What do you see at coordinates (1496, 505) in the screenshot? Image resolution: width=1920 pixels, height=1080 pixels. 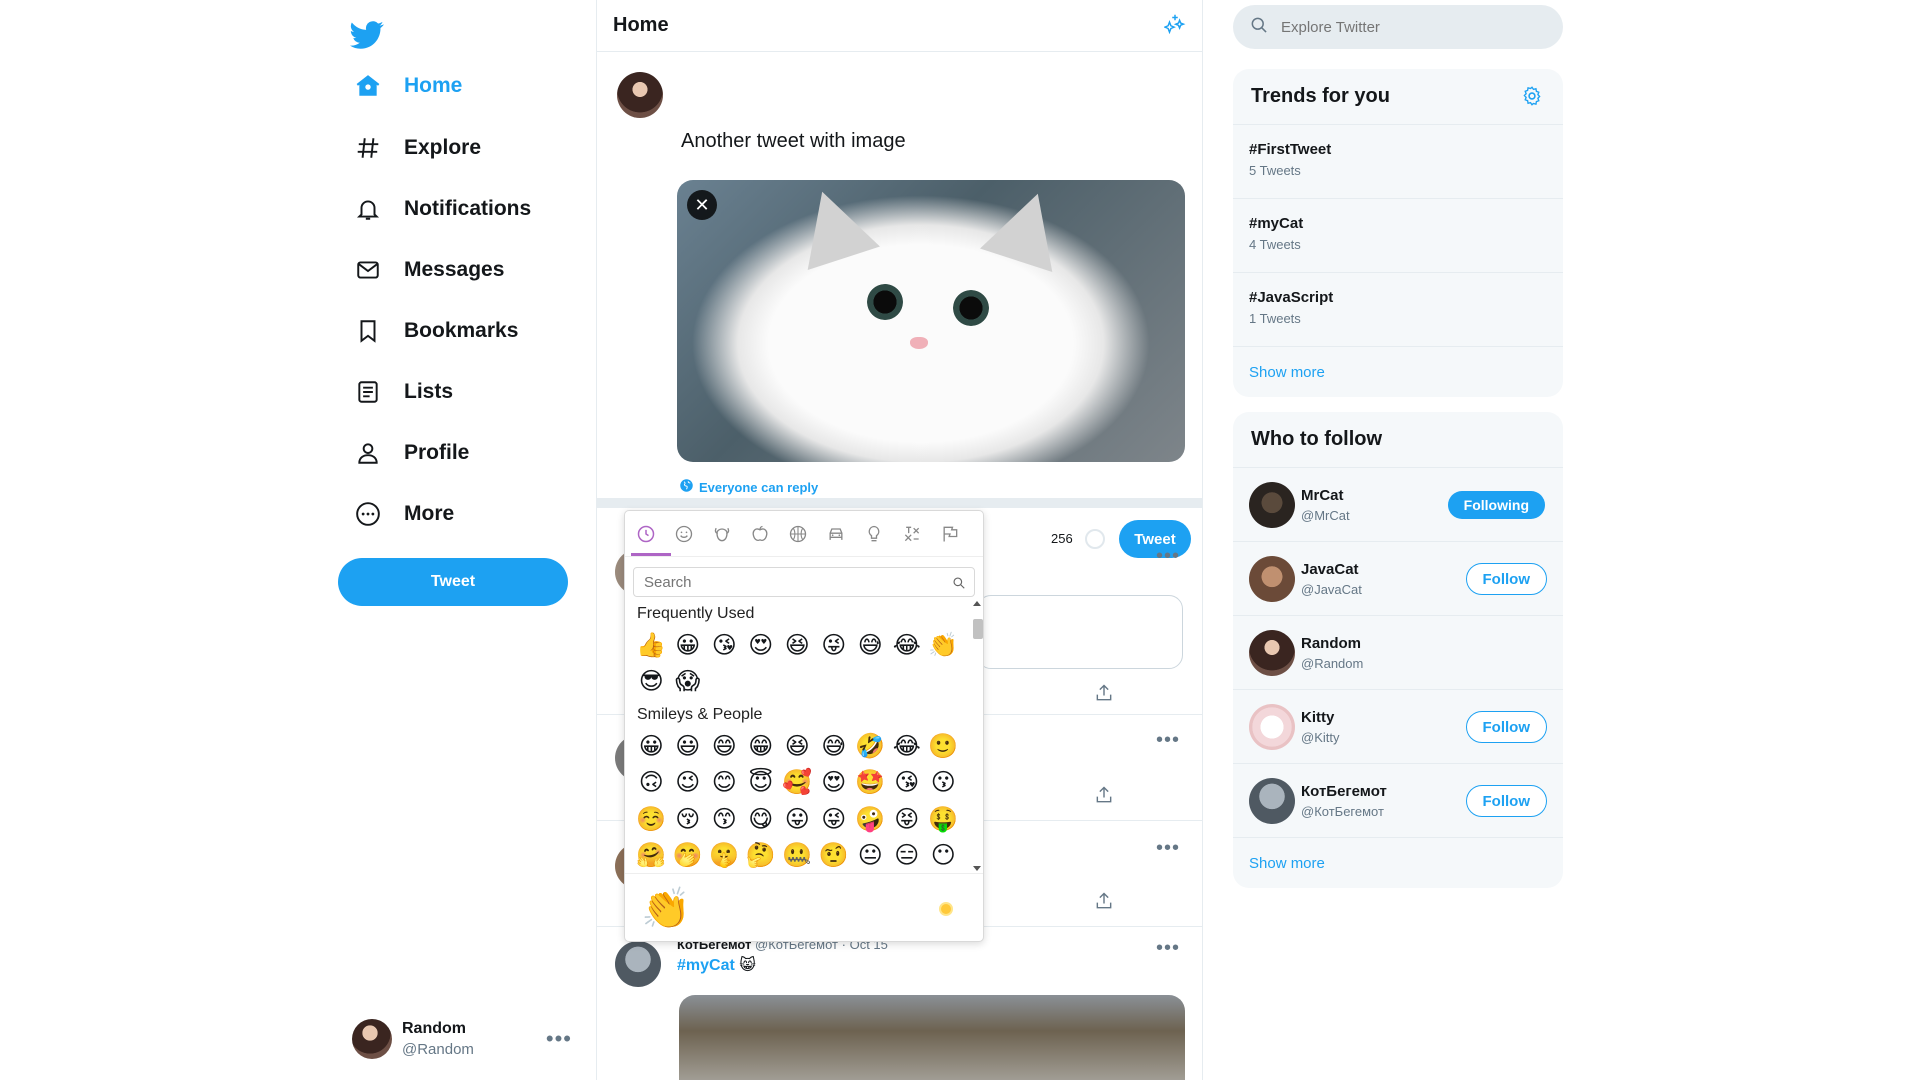 I see `following-button: Following` at bounding box center [1496, 505].